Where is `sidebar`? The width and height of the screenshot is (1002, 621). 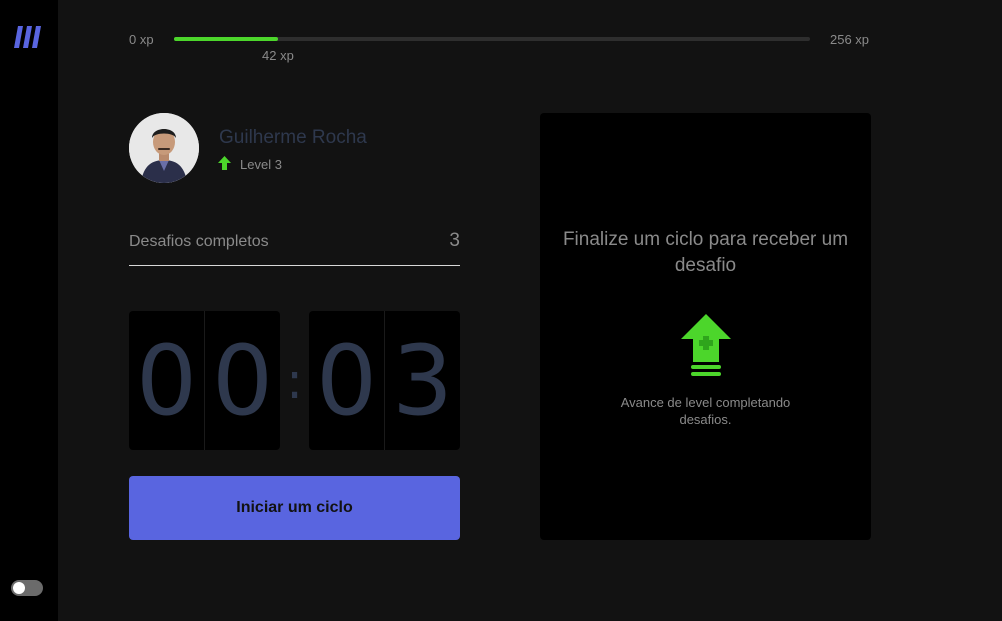 sidebar is located at coordinates (29, 310).